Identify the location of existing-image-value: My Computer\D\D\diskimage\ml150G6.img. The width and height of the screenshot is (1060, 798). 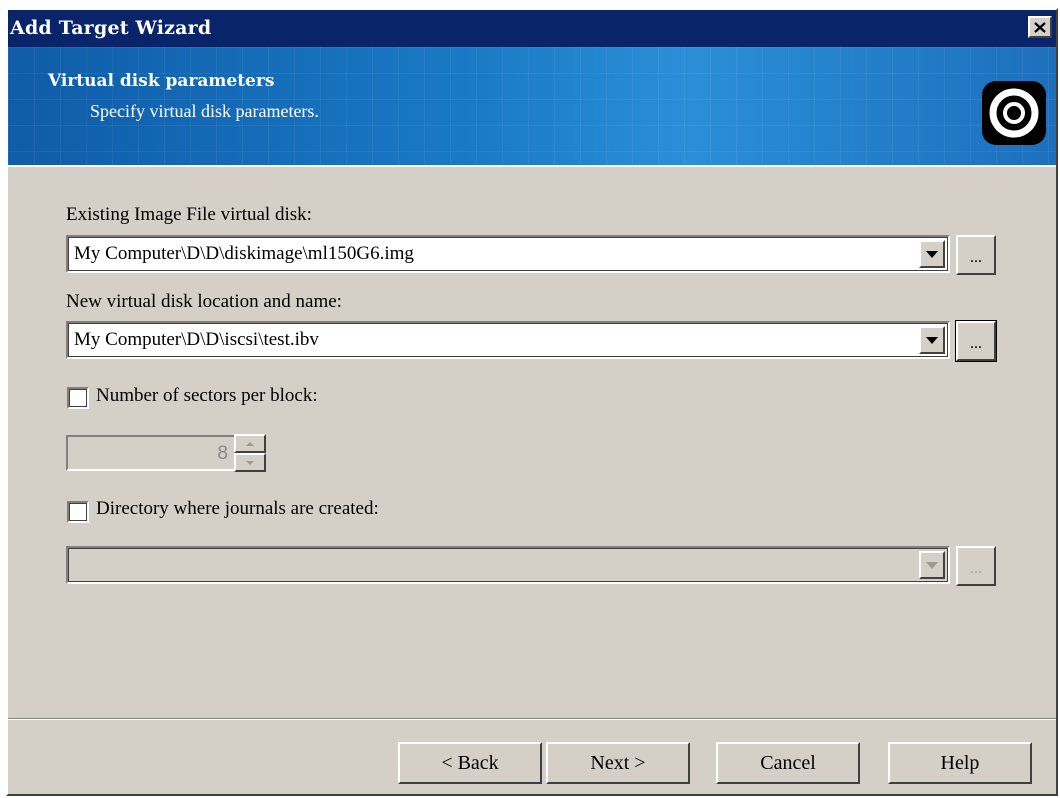
(244, 253).